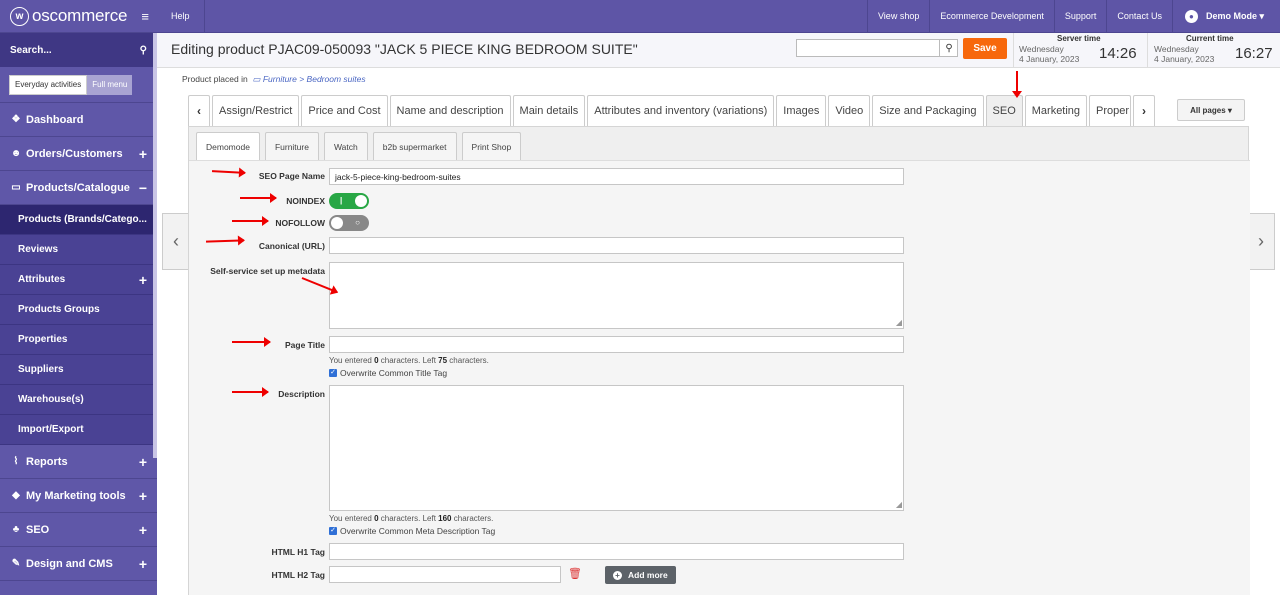 Image resolution: width=1280 pixels, height=595 pixels. I want to click on ecommerce-development-link: Ecommerce Development, so click(991, 16).